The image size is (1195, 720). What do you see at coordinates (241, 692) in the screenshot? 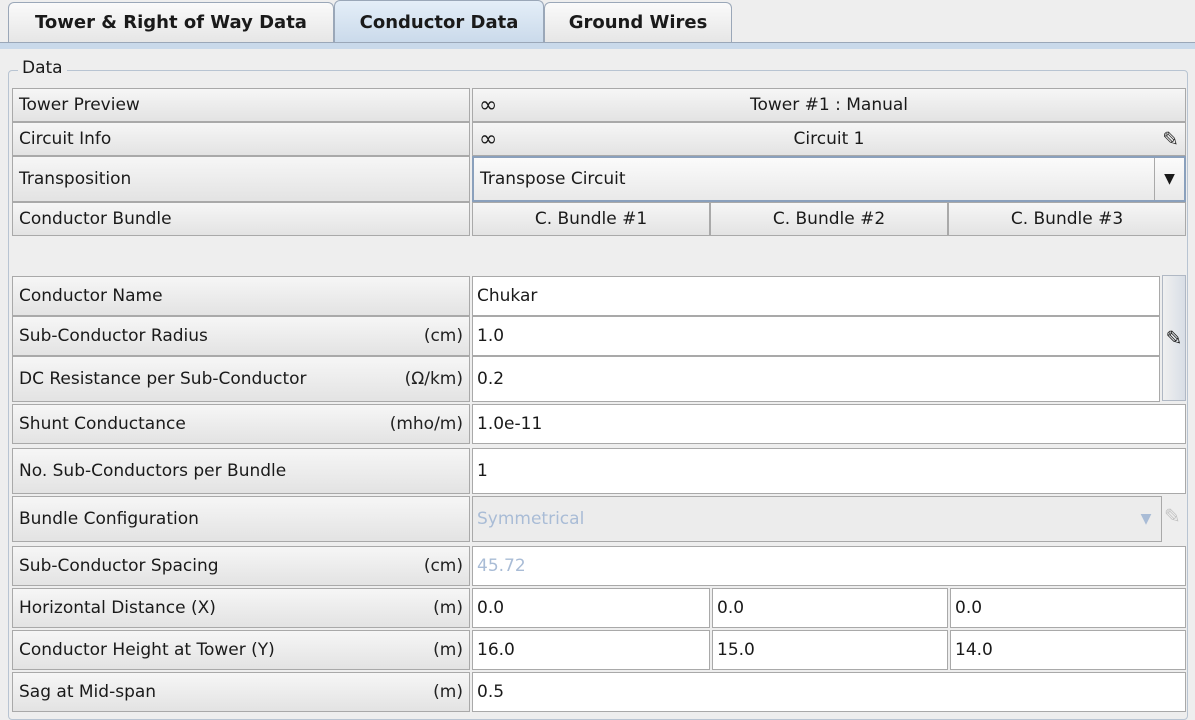
I see `sag-mid-span-label: Sag at Mid-span (m)` at bounding box center [241, 692].